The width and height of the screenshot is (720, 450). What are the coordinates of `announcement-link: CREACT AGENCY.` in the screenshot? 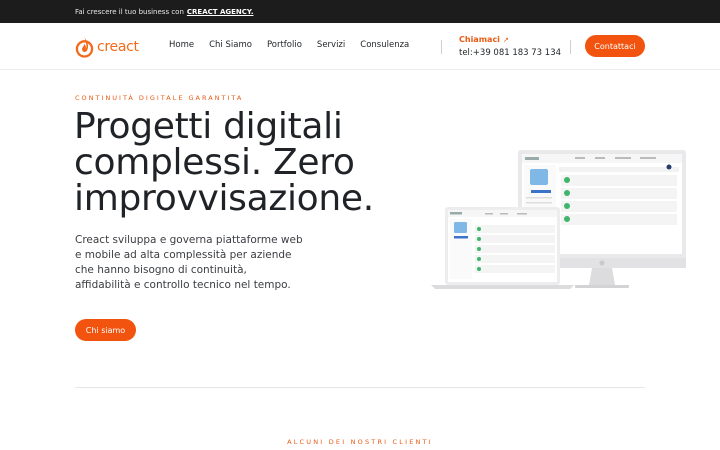 It's located at (220, 12).